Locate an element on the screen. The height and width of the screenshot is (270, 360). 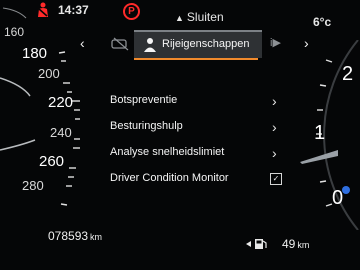
range-unit: km is located at coordinates (303, 245).